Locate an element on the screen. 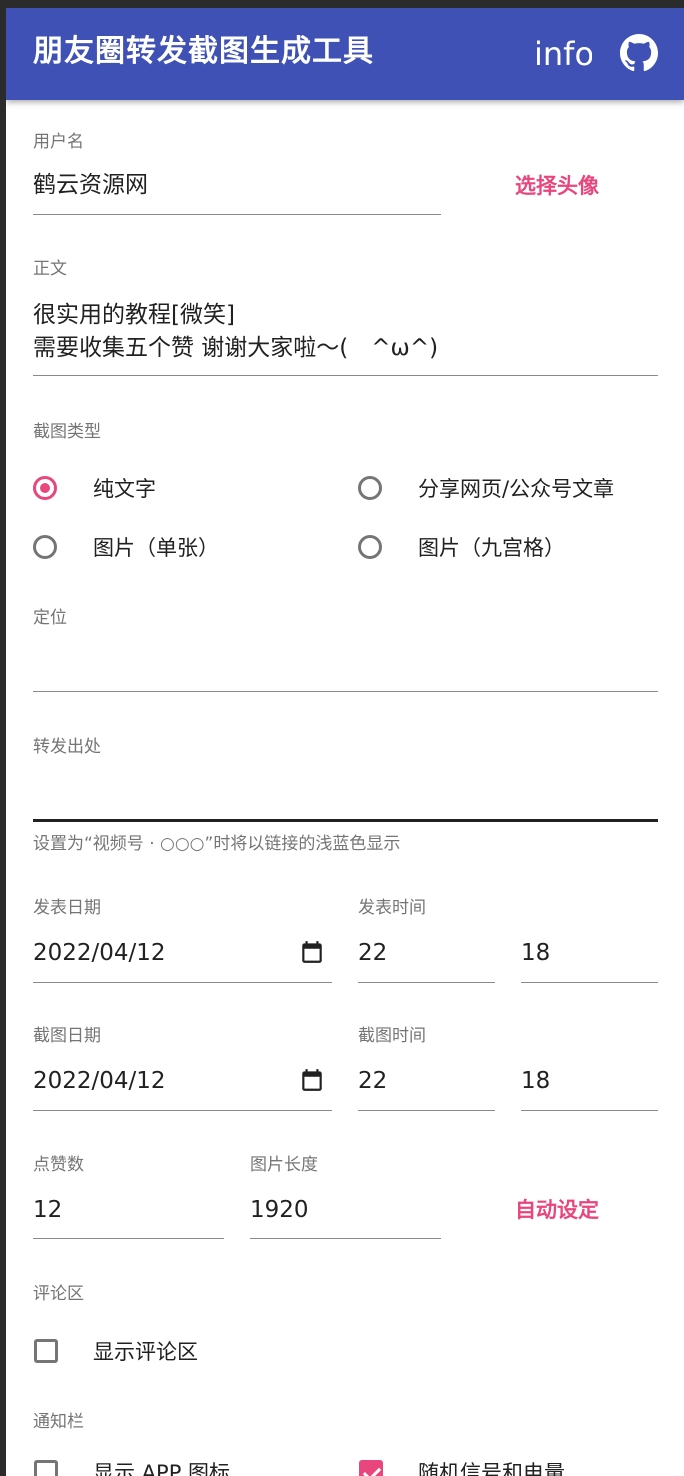 Image resolution: width=684 pixels, height=1476 pixels. location-input is located at coordinates (345, 664).